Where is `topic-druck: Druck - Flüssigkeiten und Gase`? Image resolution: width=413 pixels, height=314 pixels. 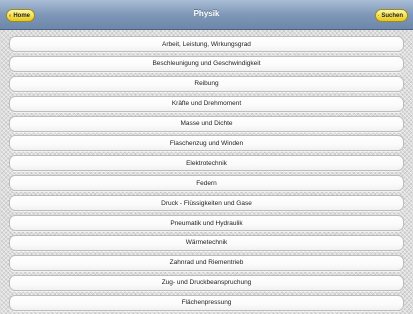
topic-druck: Druck - Flüssigkeiten und Gase is located at coordinates (206, 203).